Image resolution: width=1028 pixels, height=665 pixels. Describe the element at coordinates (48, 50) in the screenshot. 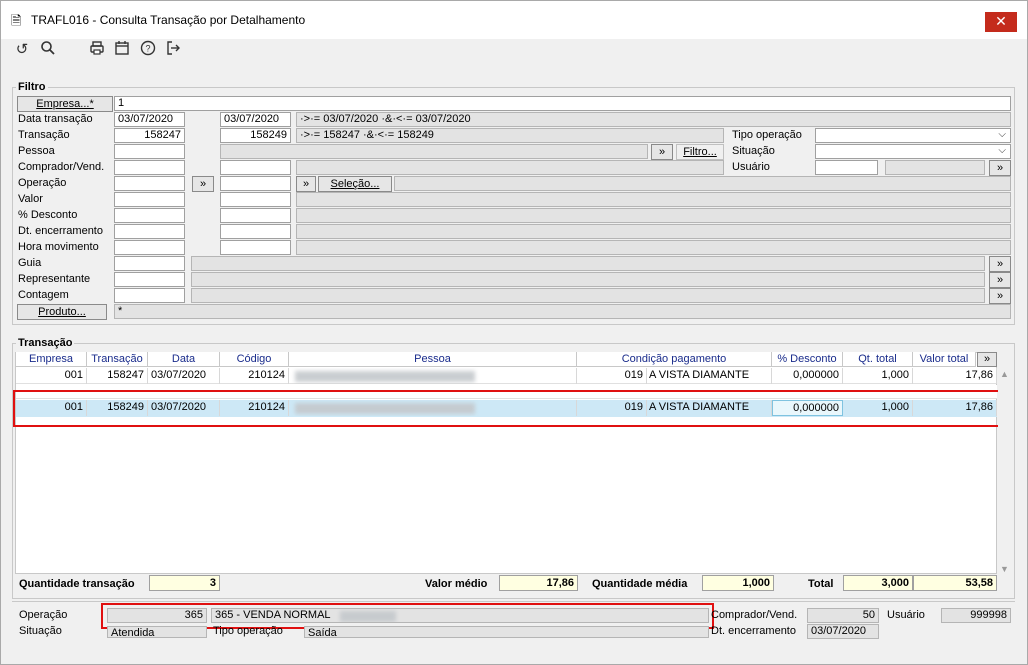

I see `search-icon` at that location.